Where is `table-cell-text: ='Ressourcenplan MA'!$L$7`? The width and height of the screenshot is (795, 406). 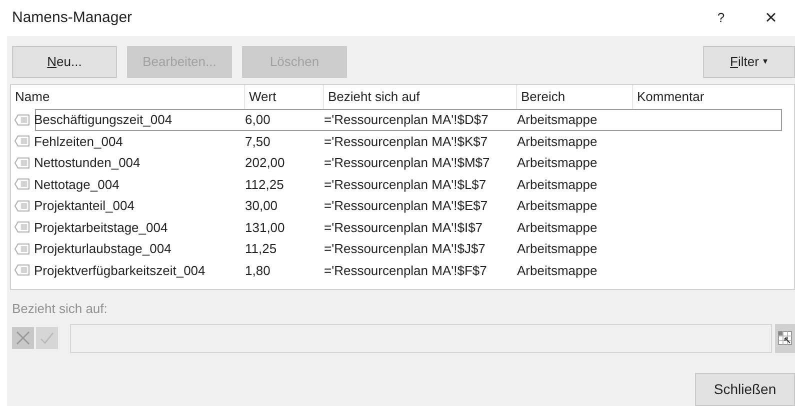 table-cell-text: ='Ressourcenplan MA'!$L$7 is located at coordinates (405, 185).